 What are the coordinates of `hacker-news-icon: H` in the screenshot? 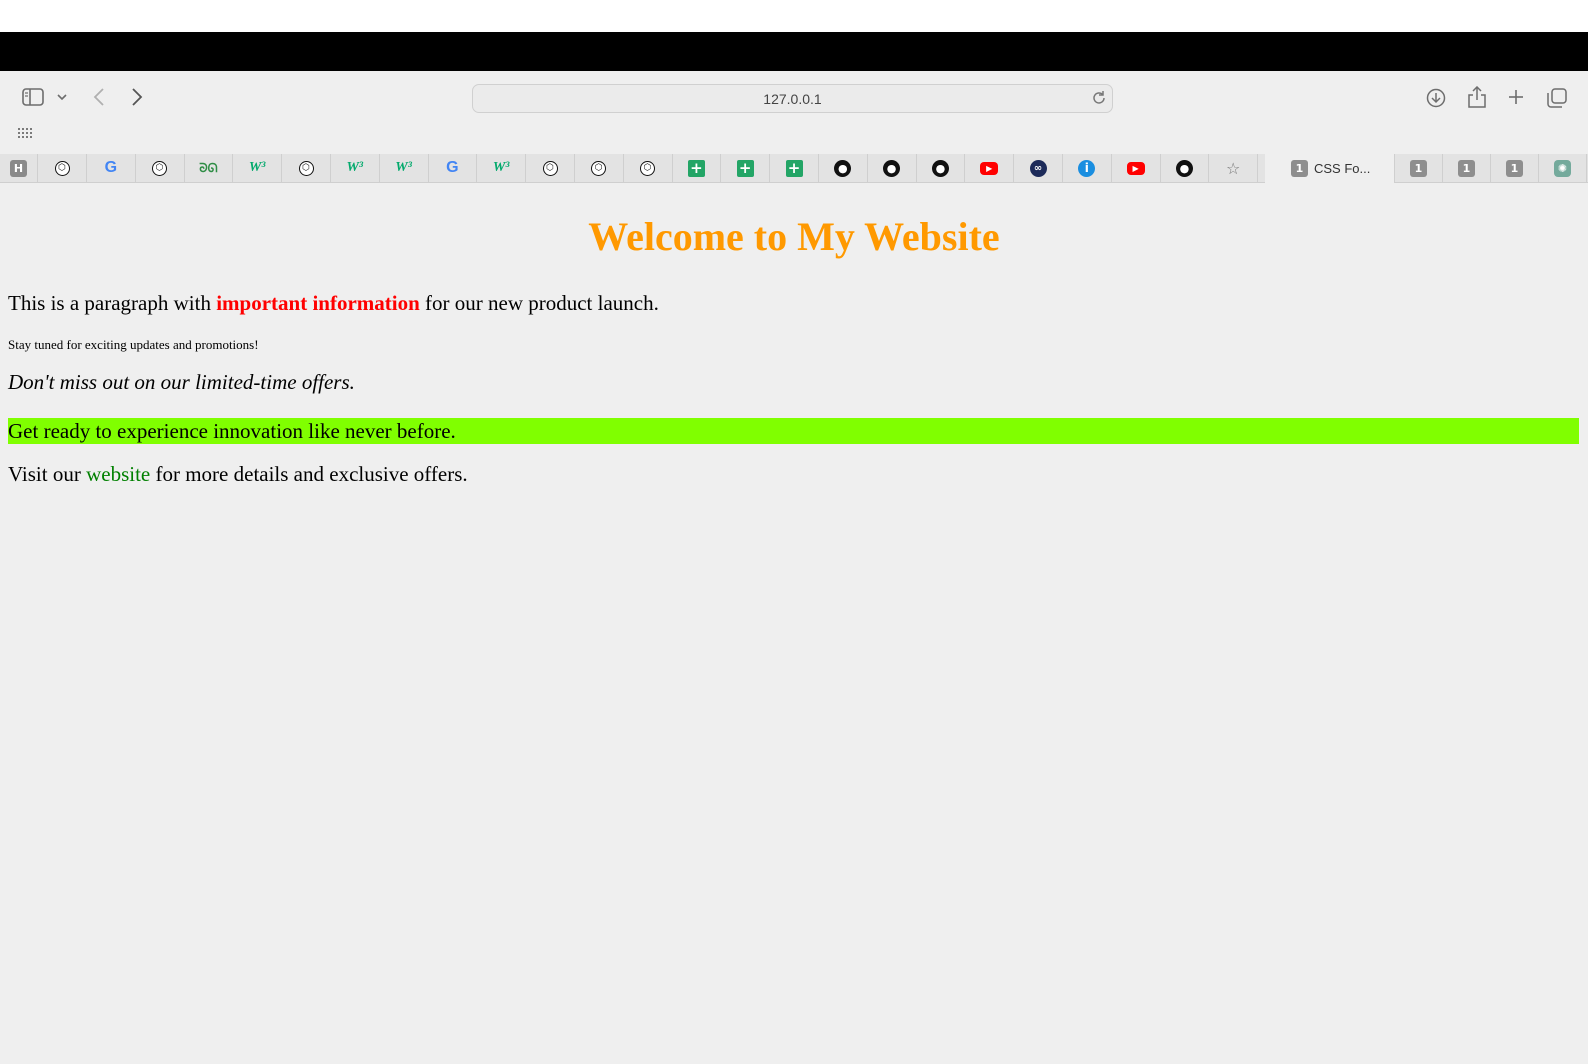 It's located at (18, 168).